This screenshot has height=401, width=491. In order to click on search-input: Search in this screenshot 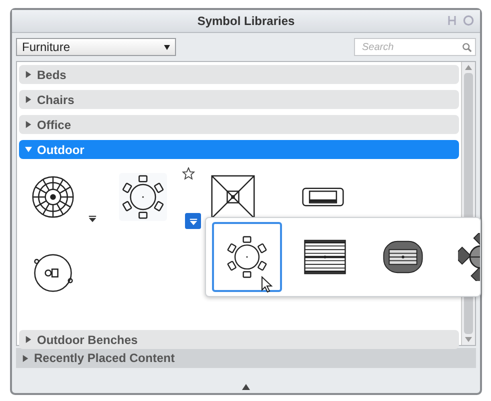, I will do `click(410, 47)`.